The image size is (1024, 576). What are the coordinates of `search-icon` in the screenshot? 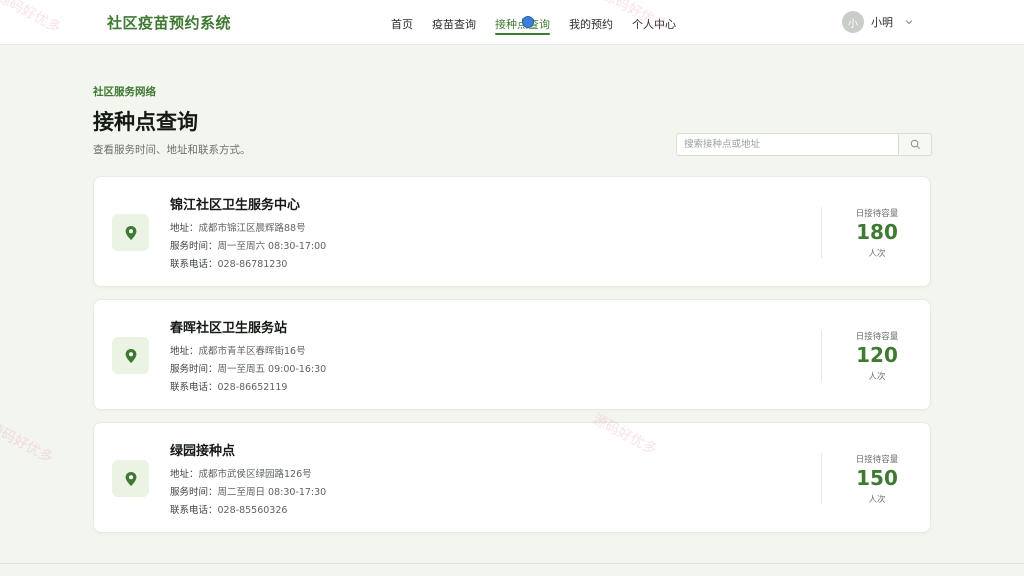 It's located at (915, 144).